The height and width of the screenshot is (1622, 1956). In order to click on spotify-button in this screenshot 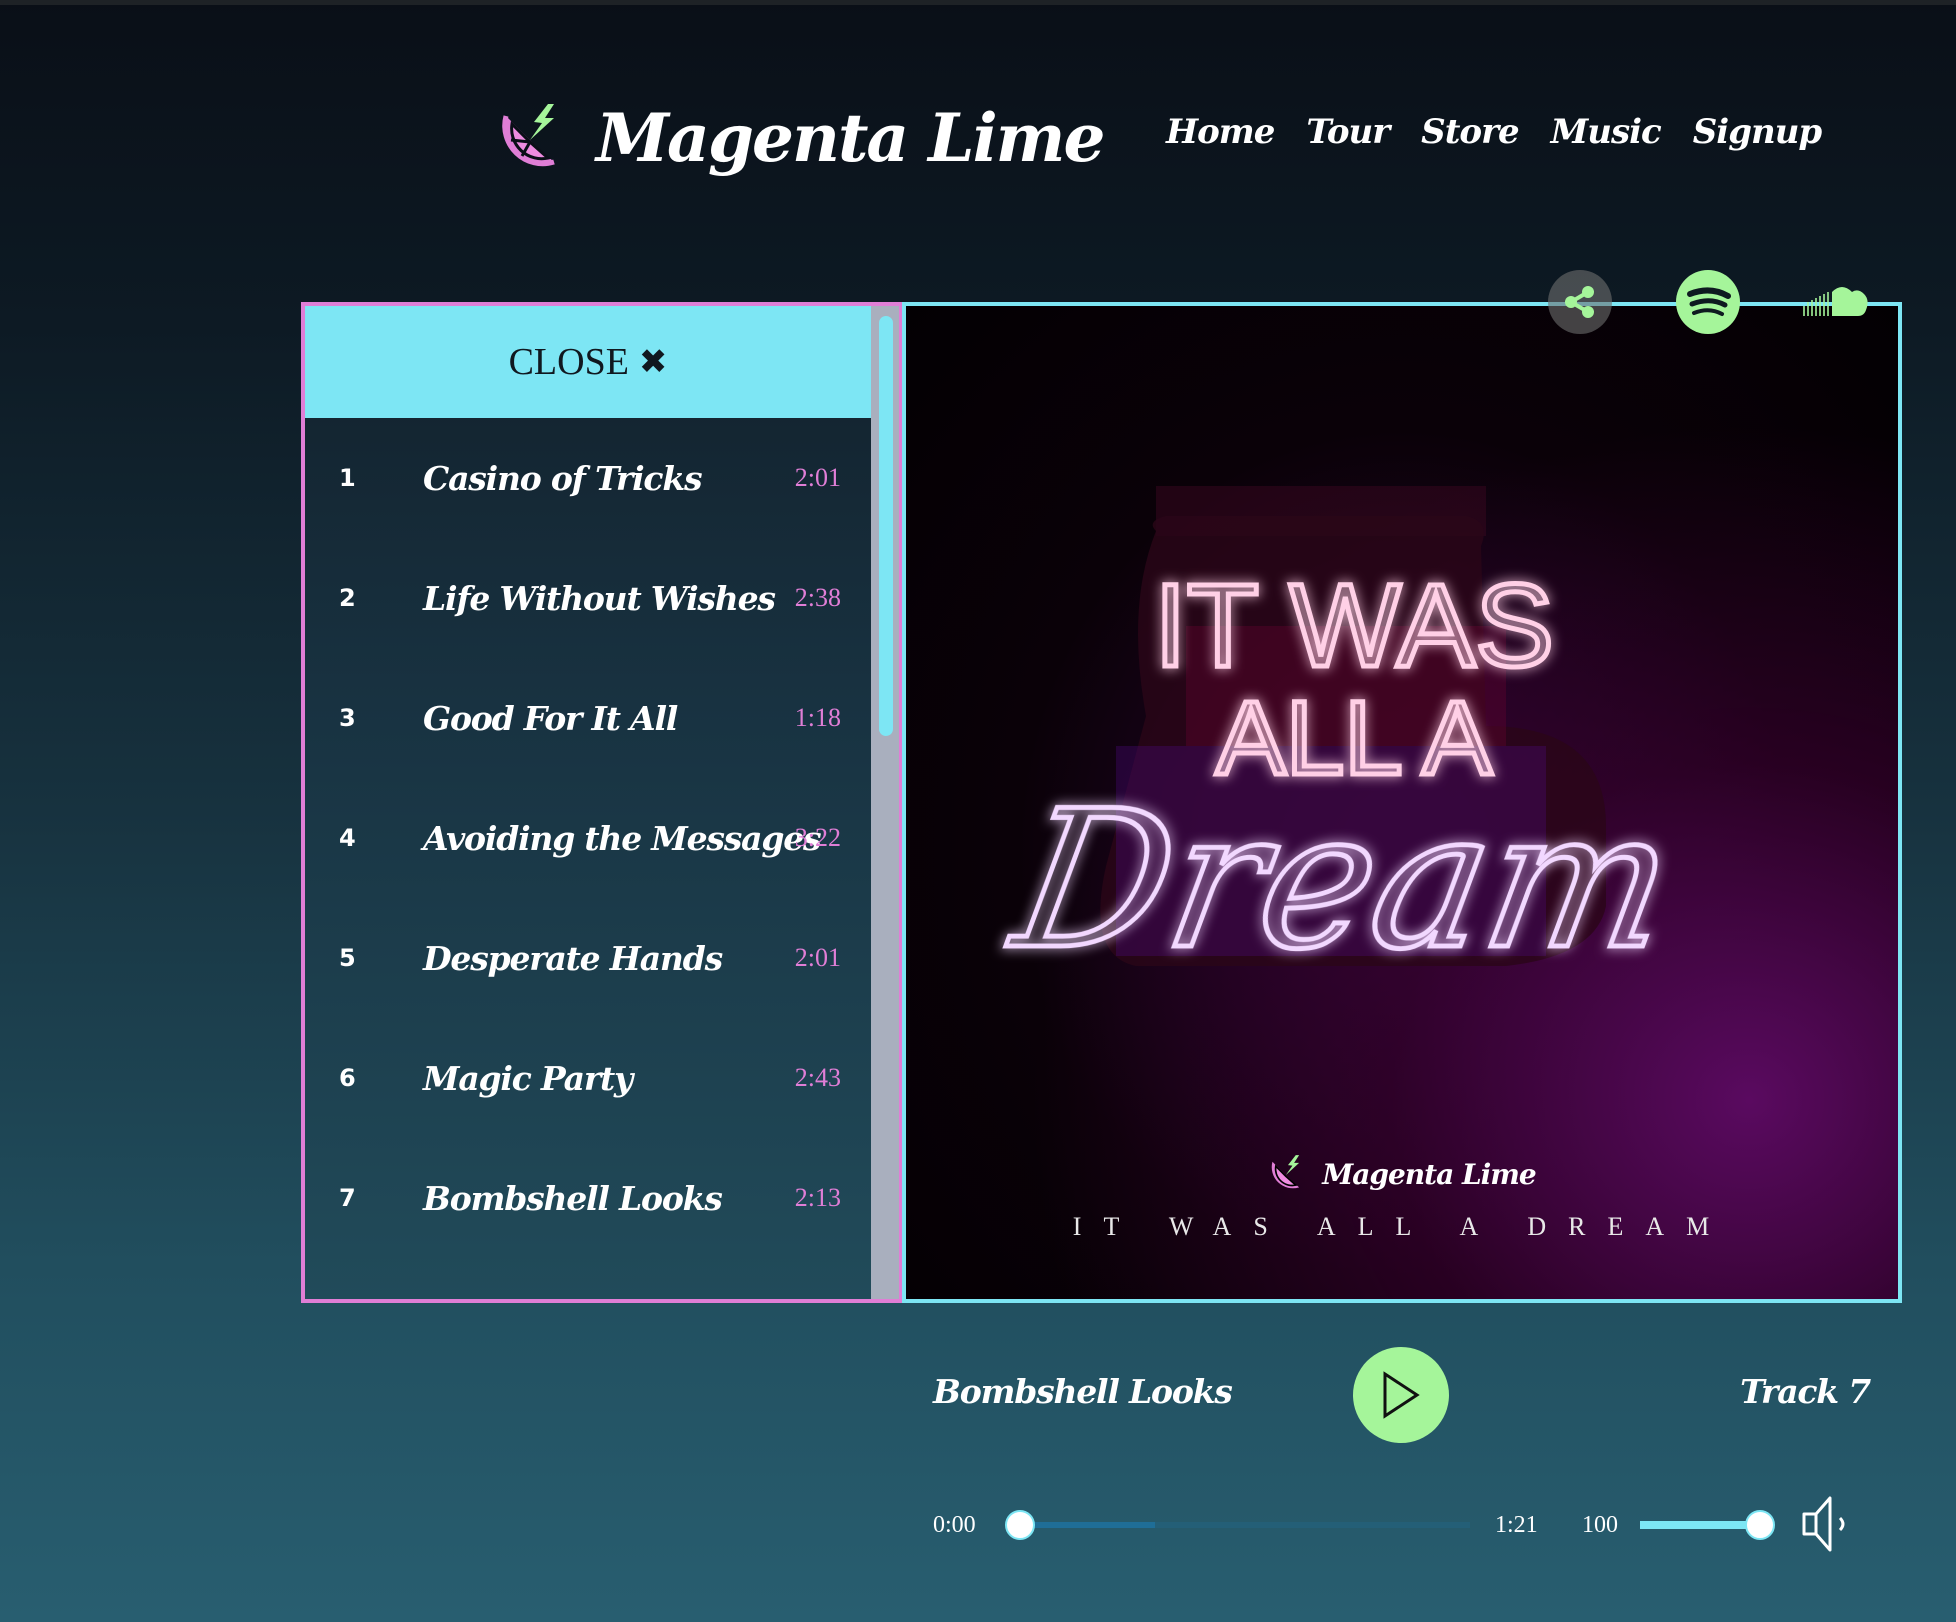, I will do `click(1708, 302)`.